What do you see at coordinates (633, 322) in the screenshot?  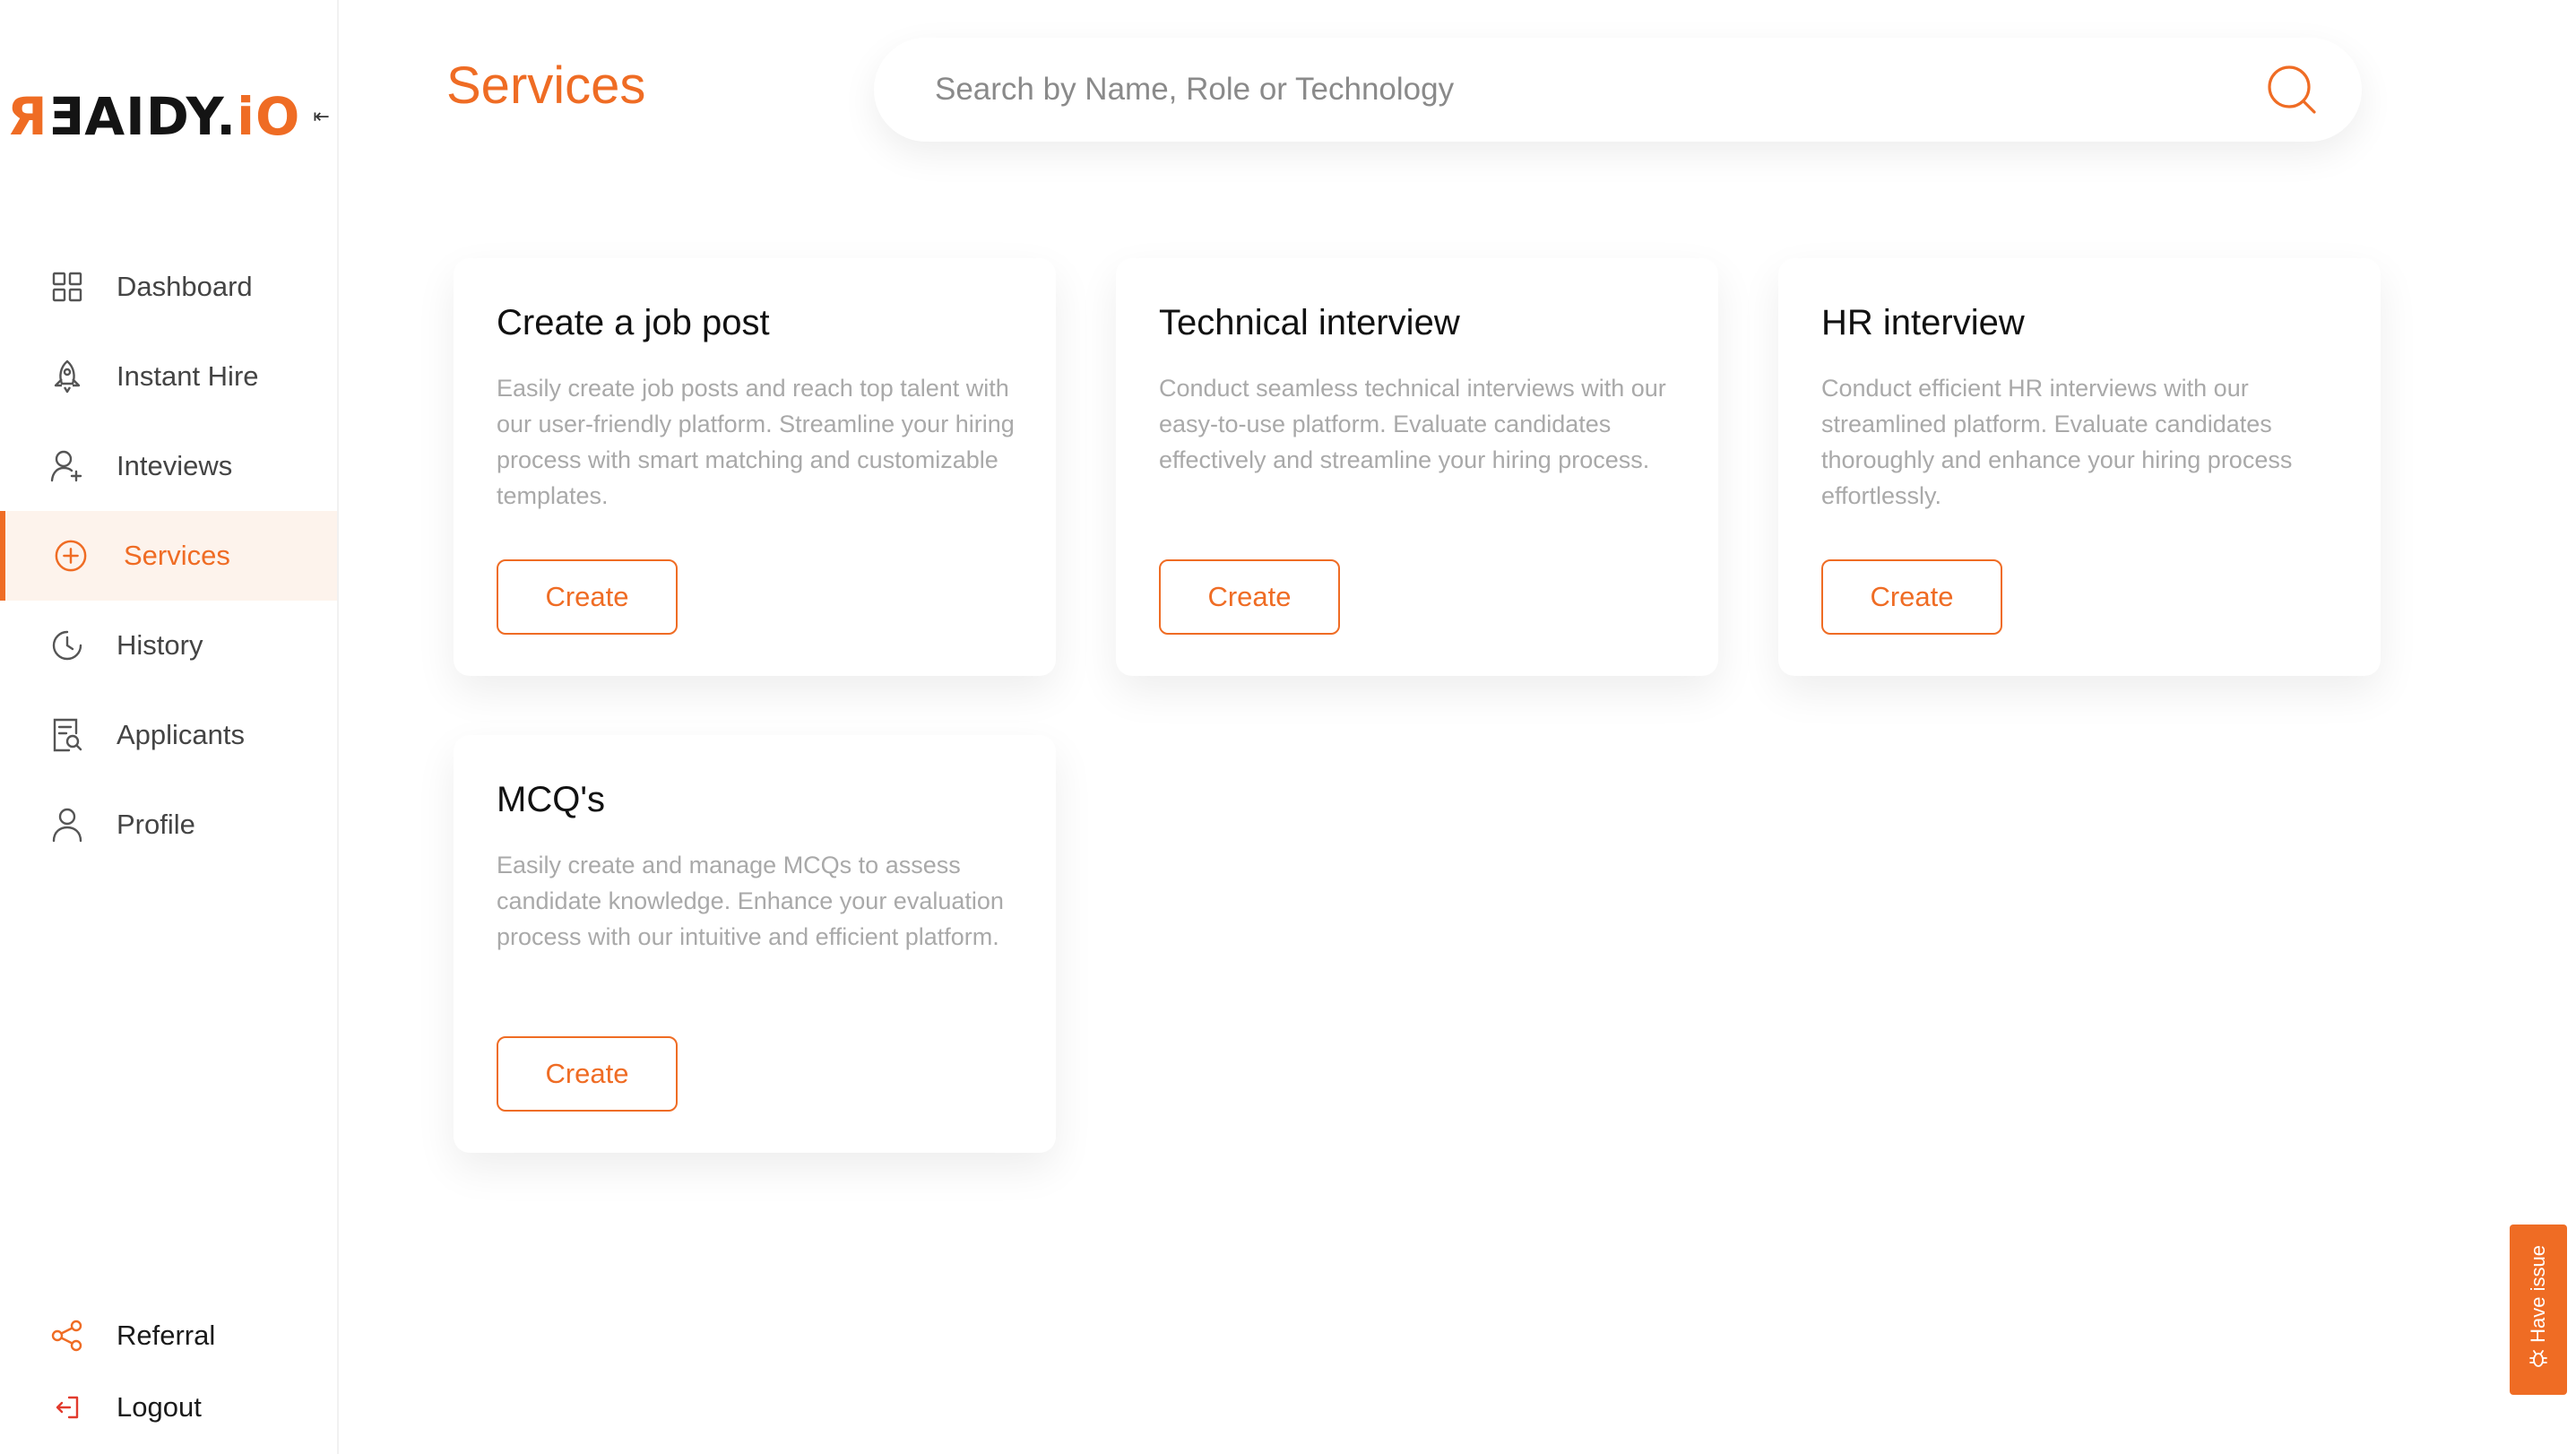 I see `card-title: Create a job post` at bounding box center [633, 322].